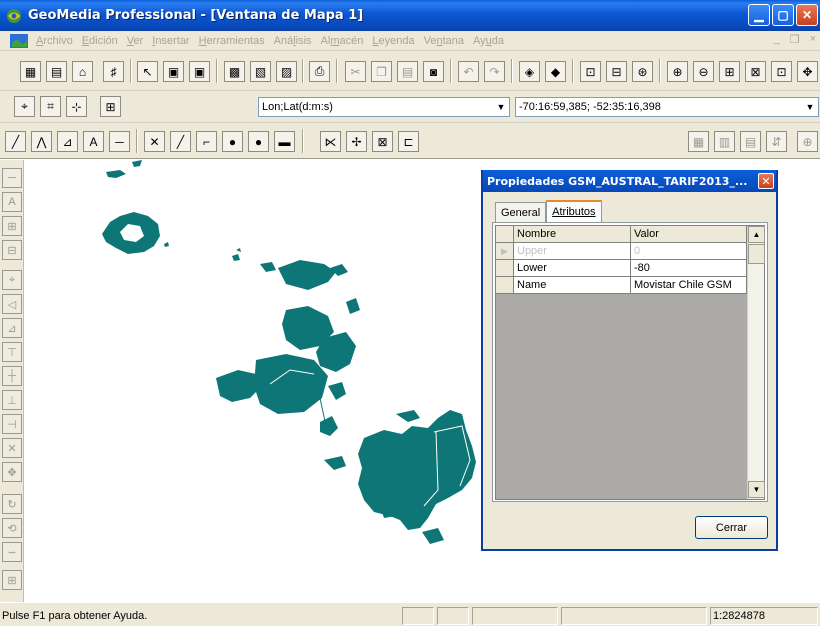 The width and height of the screenshot is (820, 626). Describe the element at coordinates (319, 71) in the screenshot. I see `print-button: ⎙` at that location.